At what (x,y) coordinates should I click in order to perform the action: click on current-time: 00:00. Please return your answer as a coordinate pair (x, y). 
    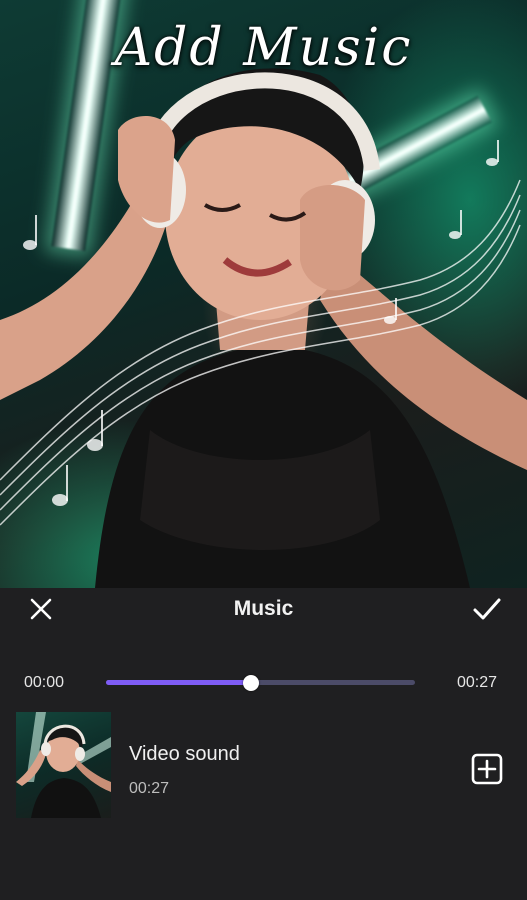
    Looking at the image, I should click on (44, 682).